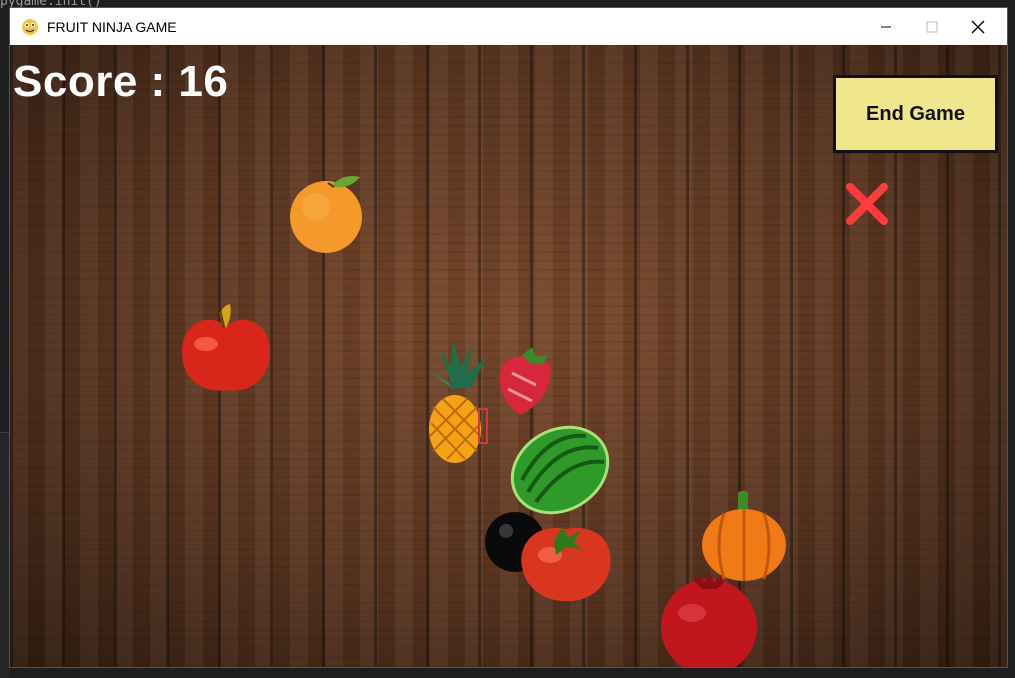 Image resolution: width=1015 pixels, height=678 pixels. I want to click on window-title: FRUIT NINJA GAME, so click(112, 26).